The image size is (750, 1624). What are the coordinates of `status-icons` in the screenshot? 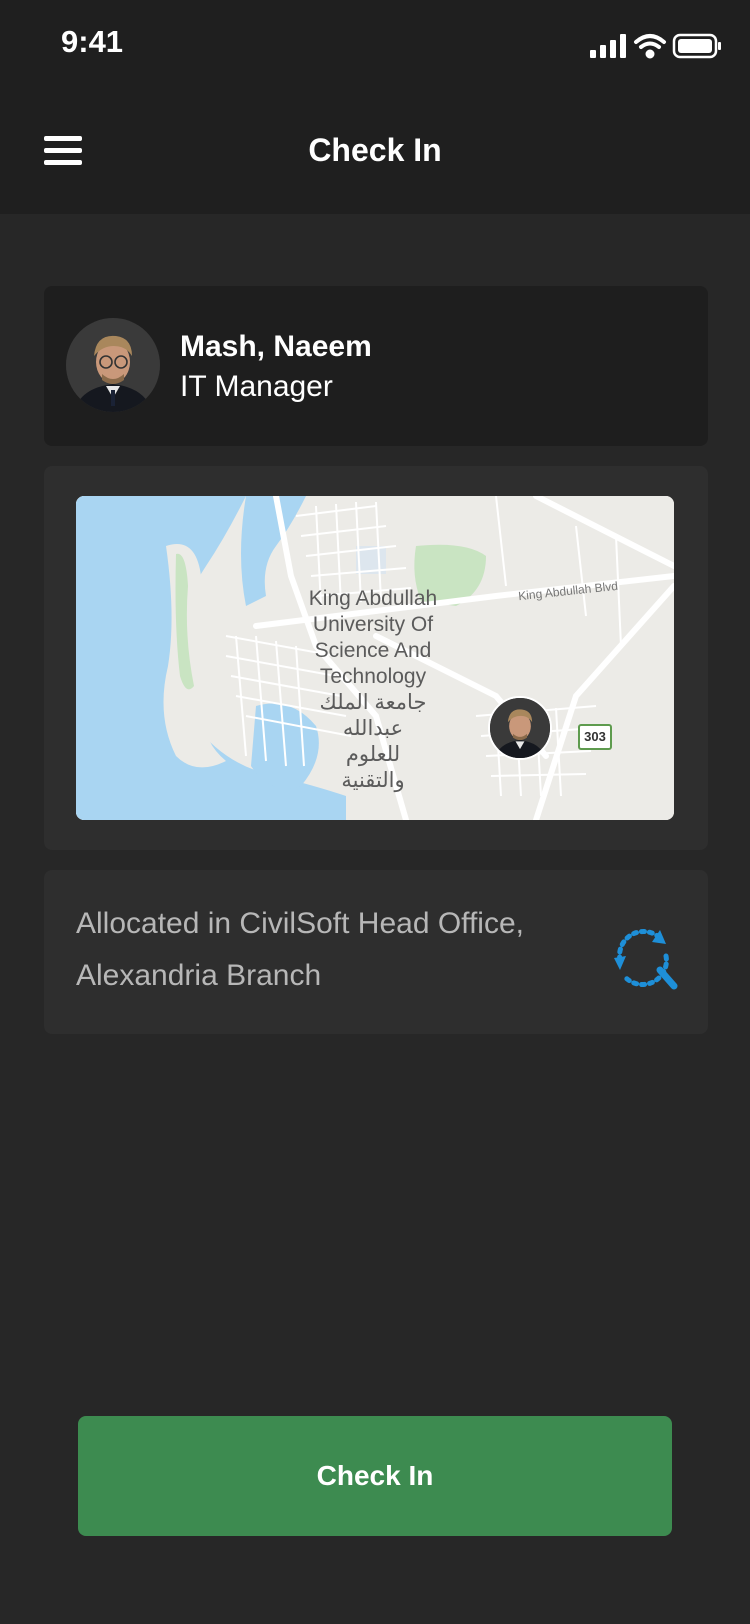 It's located at (655, 46).